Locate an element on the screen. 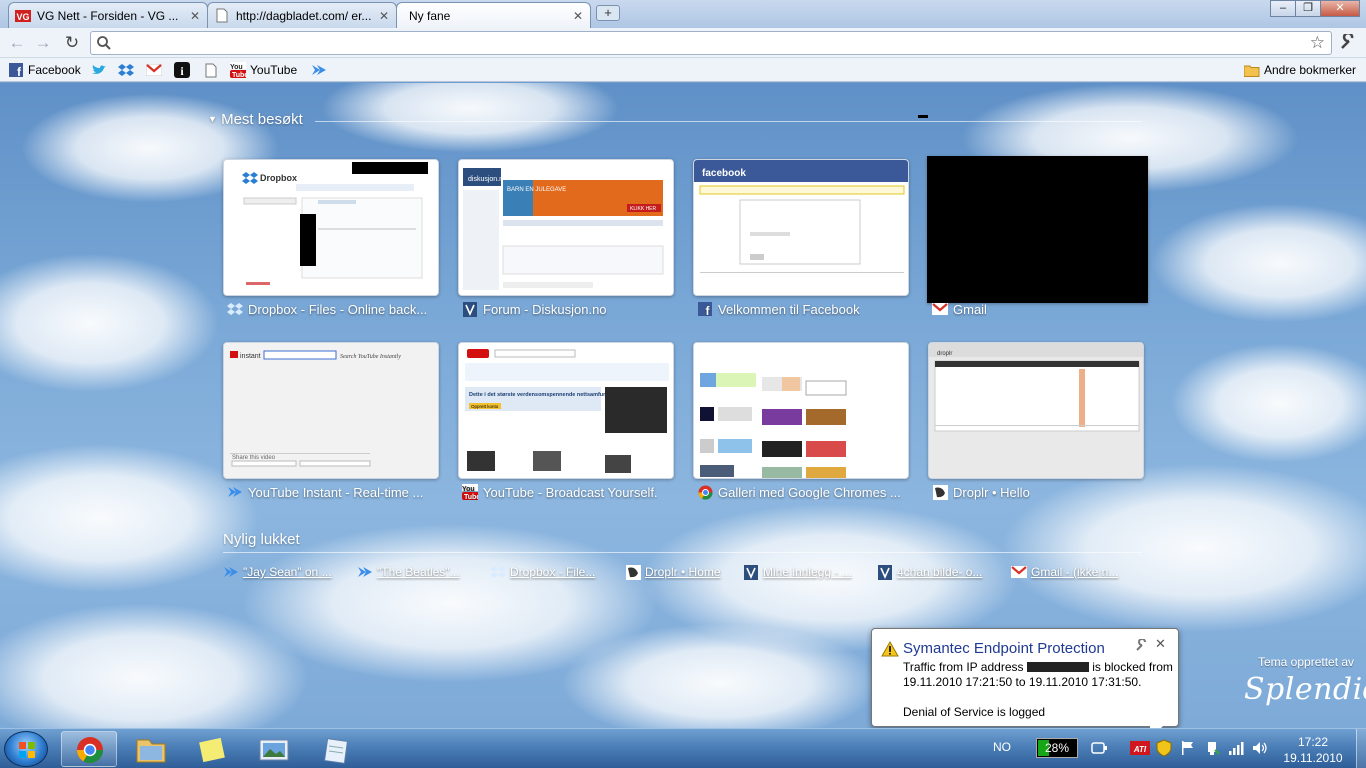 The width and height of the screenshot is (1366, 768). back-button: ← is located at coordinates (17, 43).